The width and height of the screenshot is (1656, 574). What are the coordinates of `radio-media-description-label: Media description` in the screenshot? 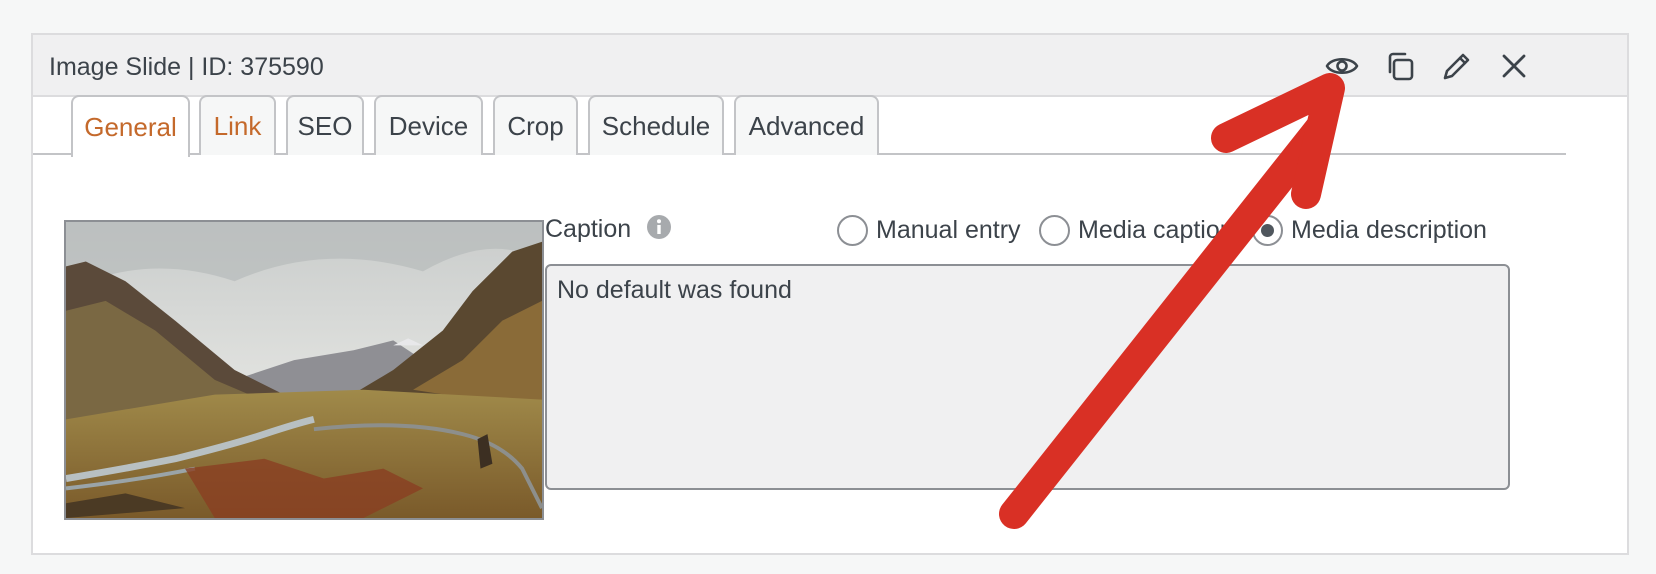 It's located at (1389, 230).